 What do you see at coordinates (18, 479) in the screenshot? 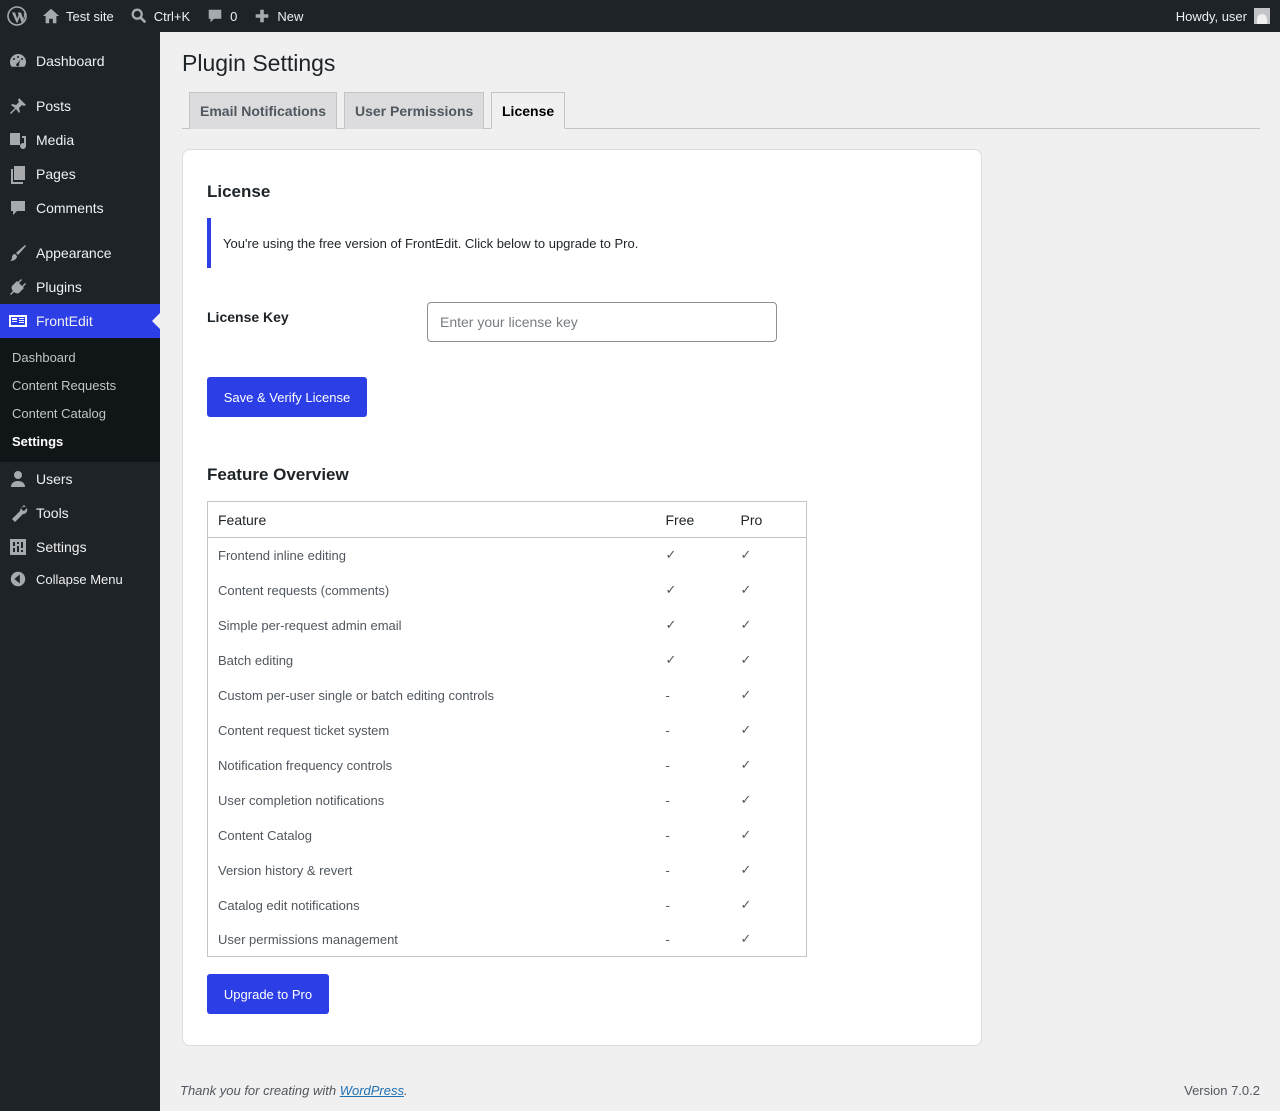
I see `users-icon` at bounding box center [18, 479].